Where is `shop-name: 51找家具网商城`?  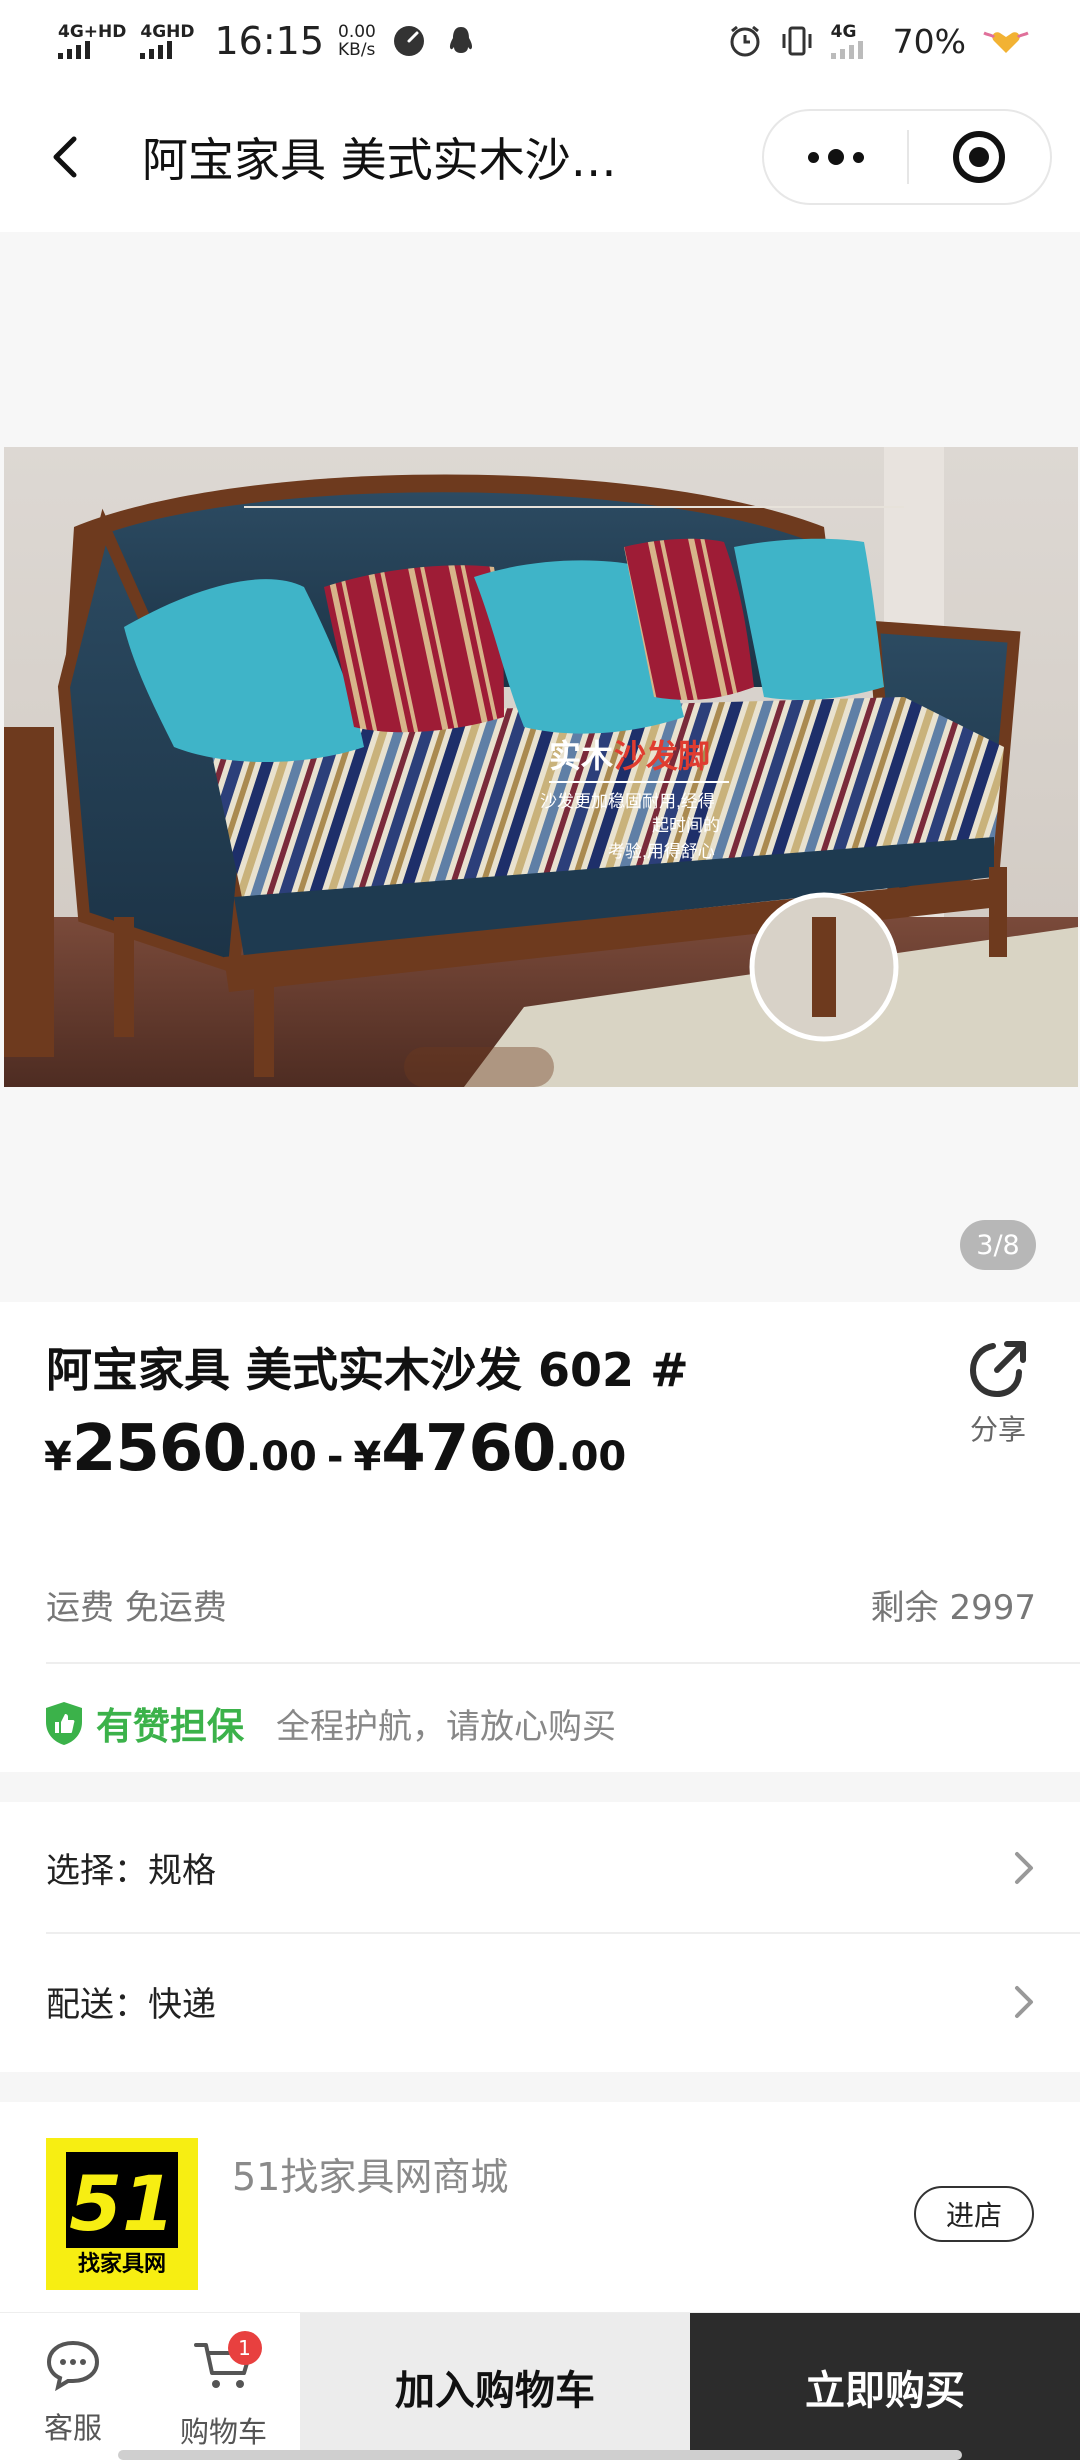 shop-name: 51找家具网商城 is located at coordinates (370, 2173).